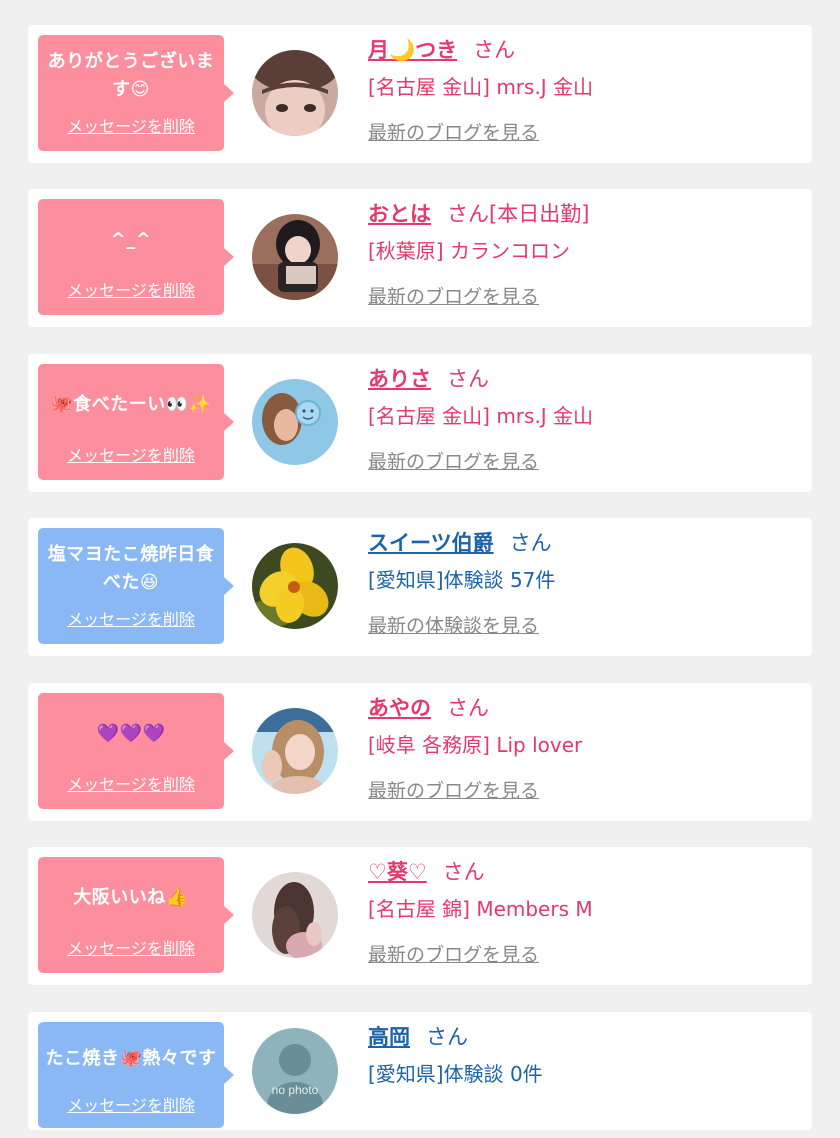 This screenshot has height=1138, width=840. What do you see at coordinates (131, 568) in the screenshot?
I see `message-text: 塩マヨたこ焼昨日食べた😆` at bounding box center [131, 568].